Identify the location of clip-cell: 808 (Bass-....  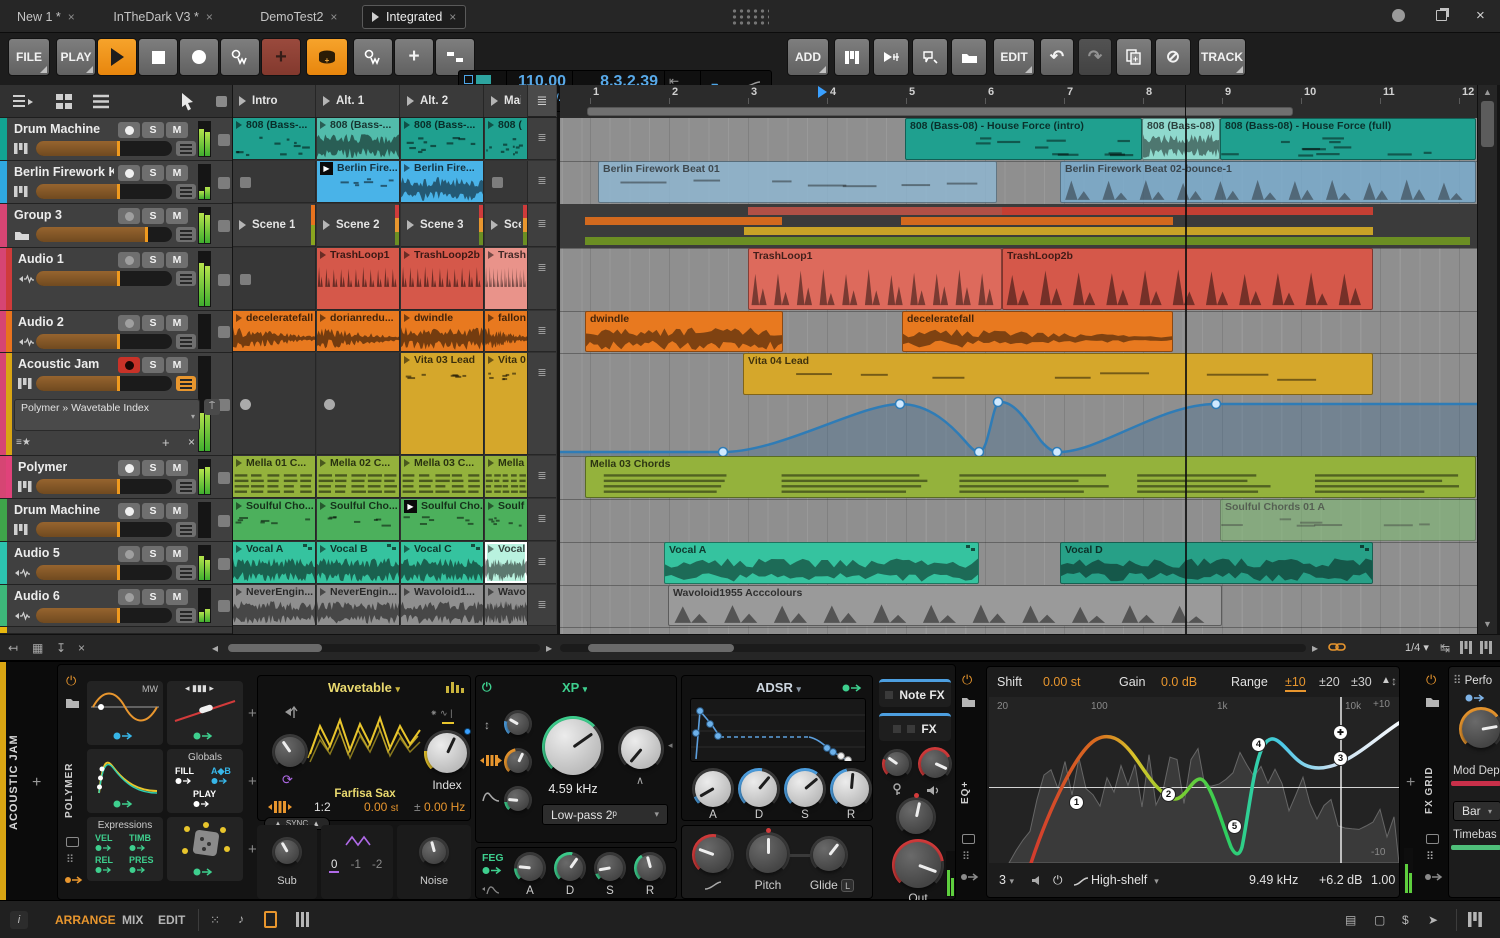
(442, 139).